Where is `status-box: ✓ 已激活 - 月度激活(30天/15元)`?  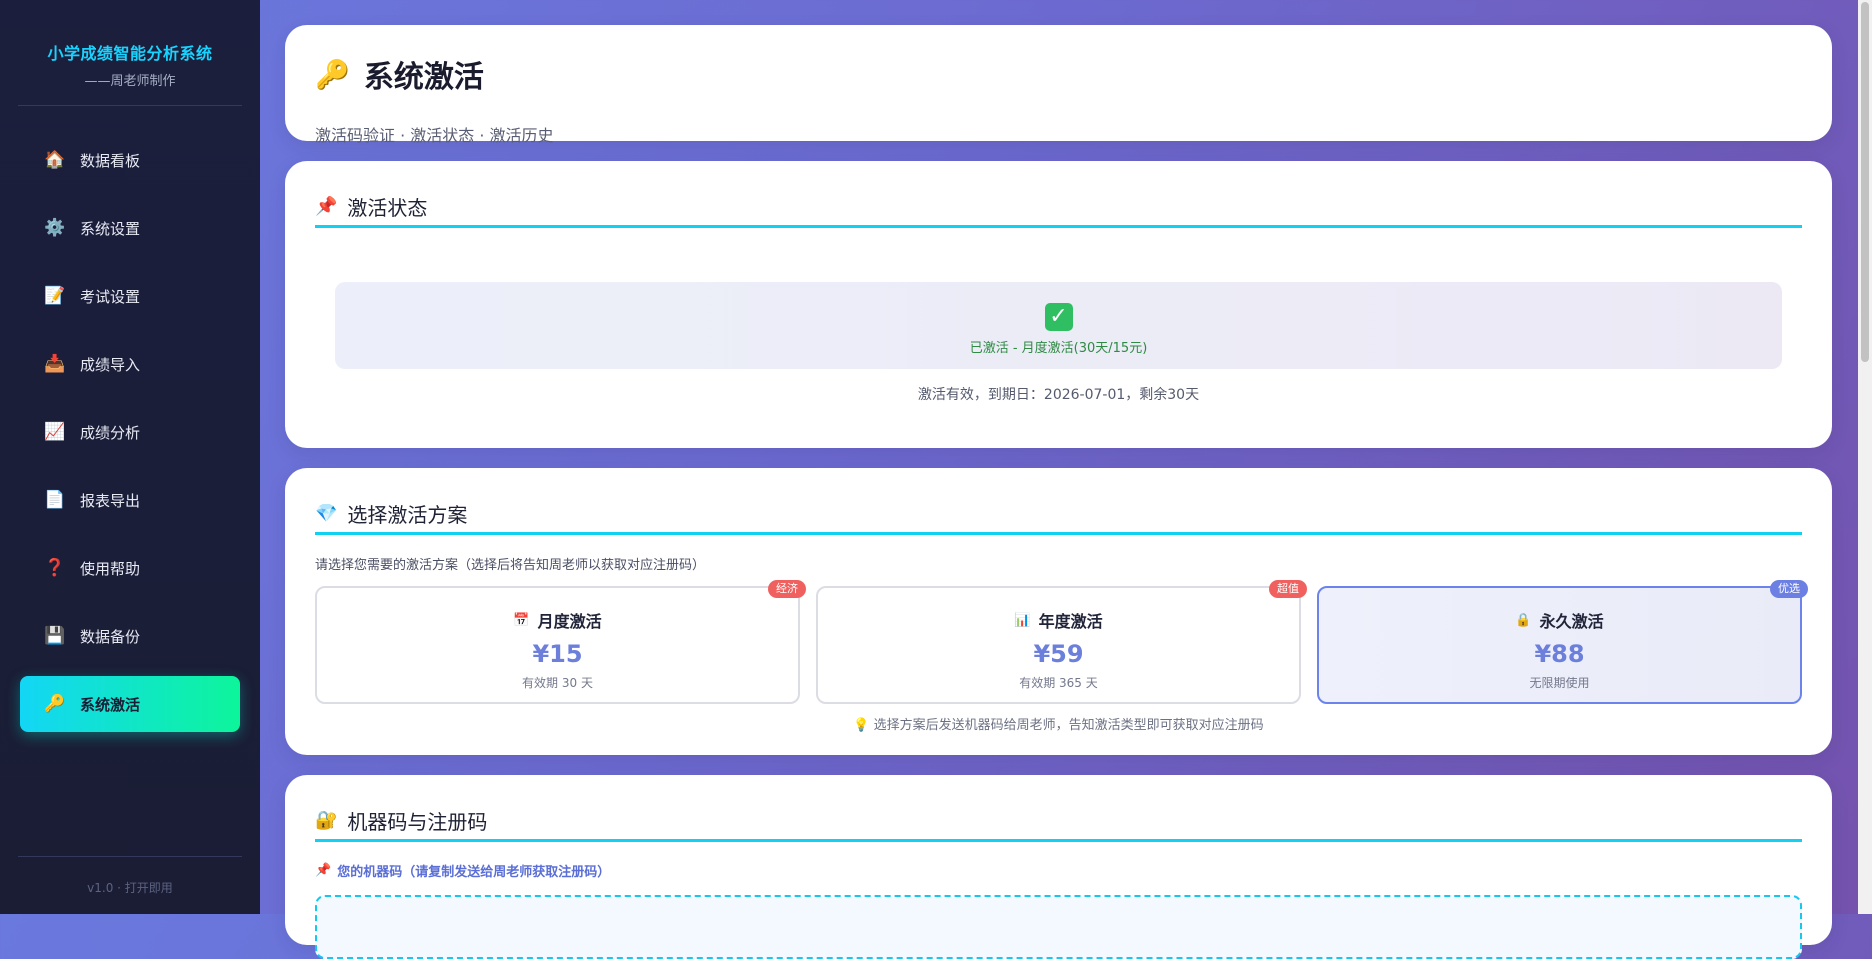
status-box: ✓ 已激活 - 月度激活(30天/15元) is located at coordinates (1058, 325).